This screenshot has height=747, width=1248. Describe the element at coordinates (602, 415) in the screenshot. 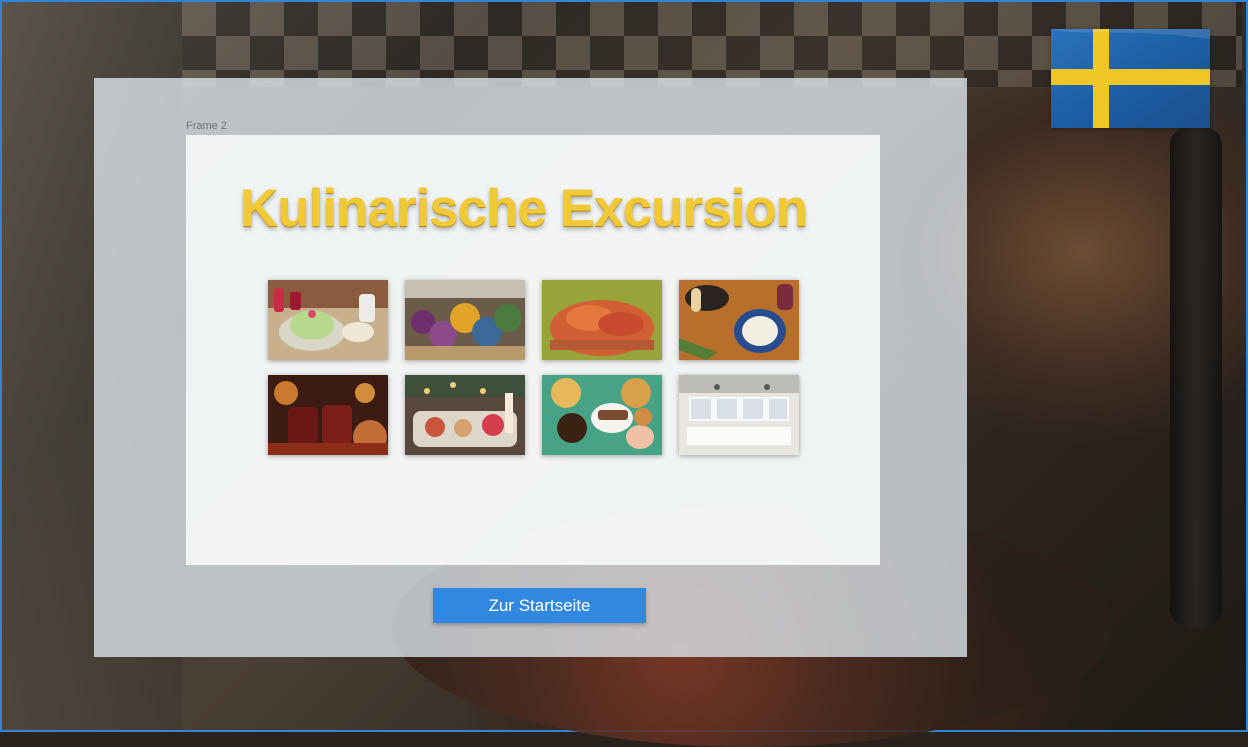

I see `fika-pastries-photo` at that location.